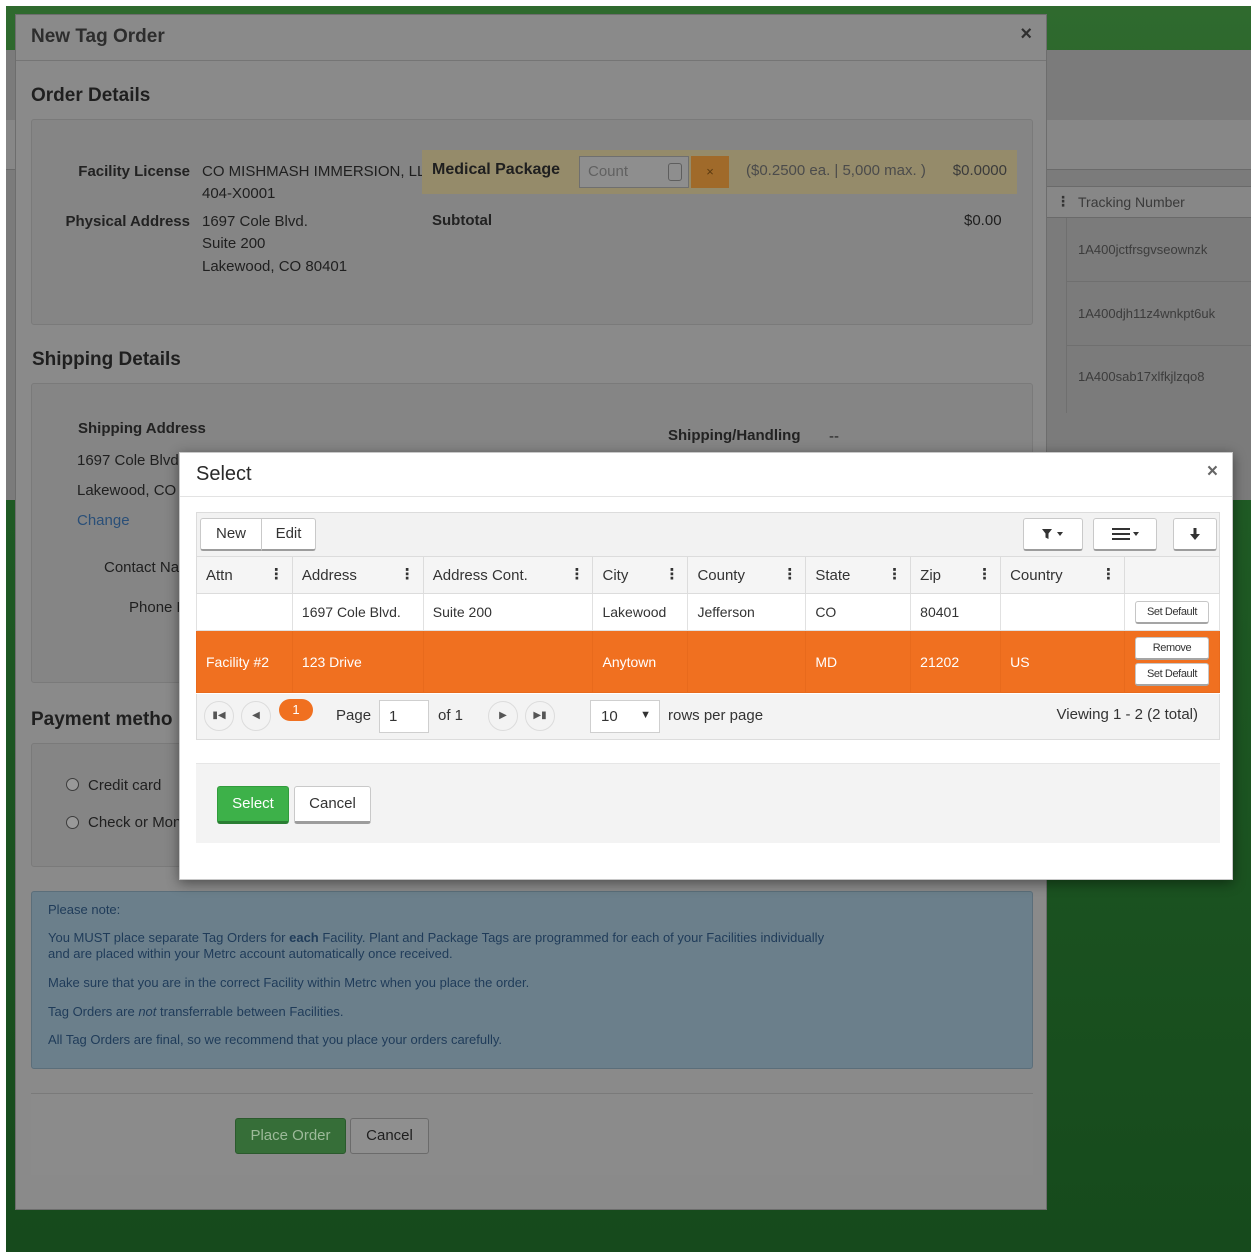  What do you see at coordinates (289, 534) in the screenshot?
I see `edit-button: Edit` at bounding box center [289, 534].